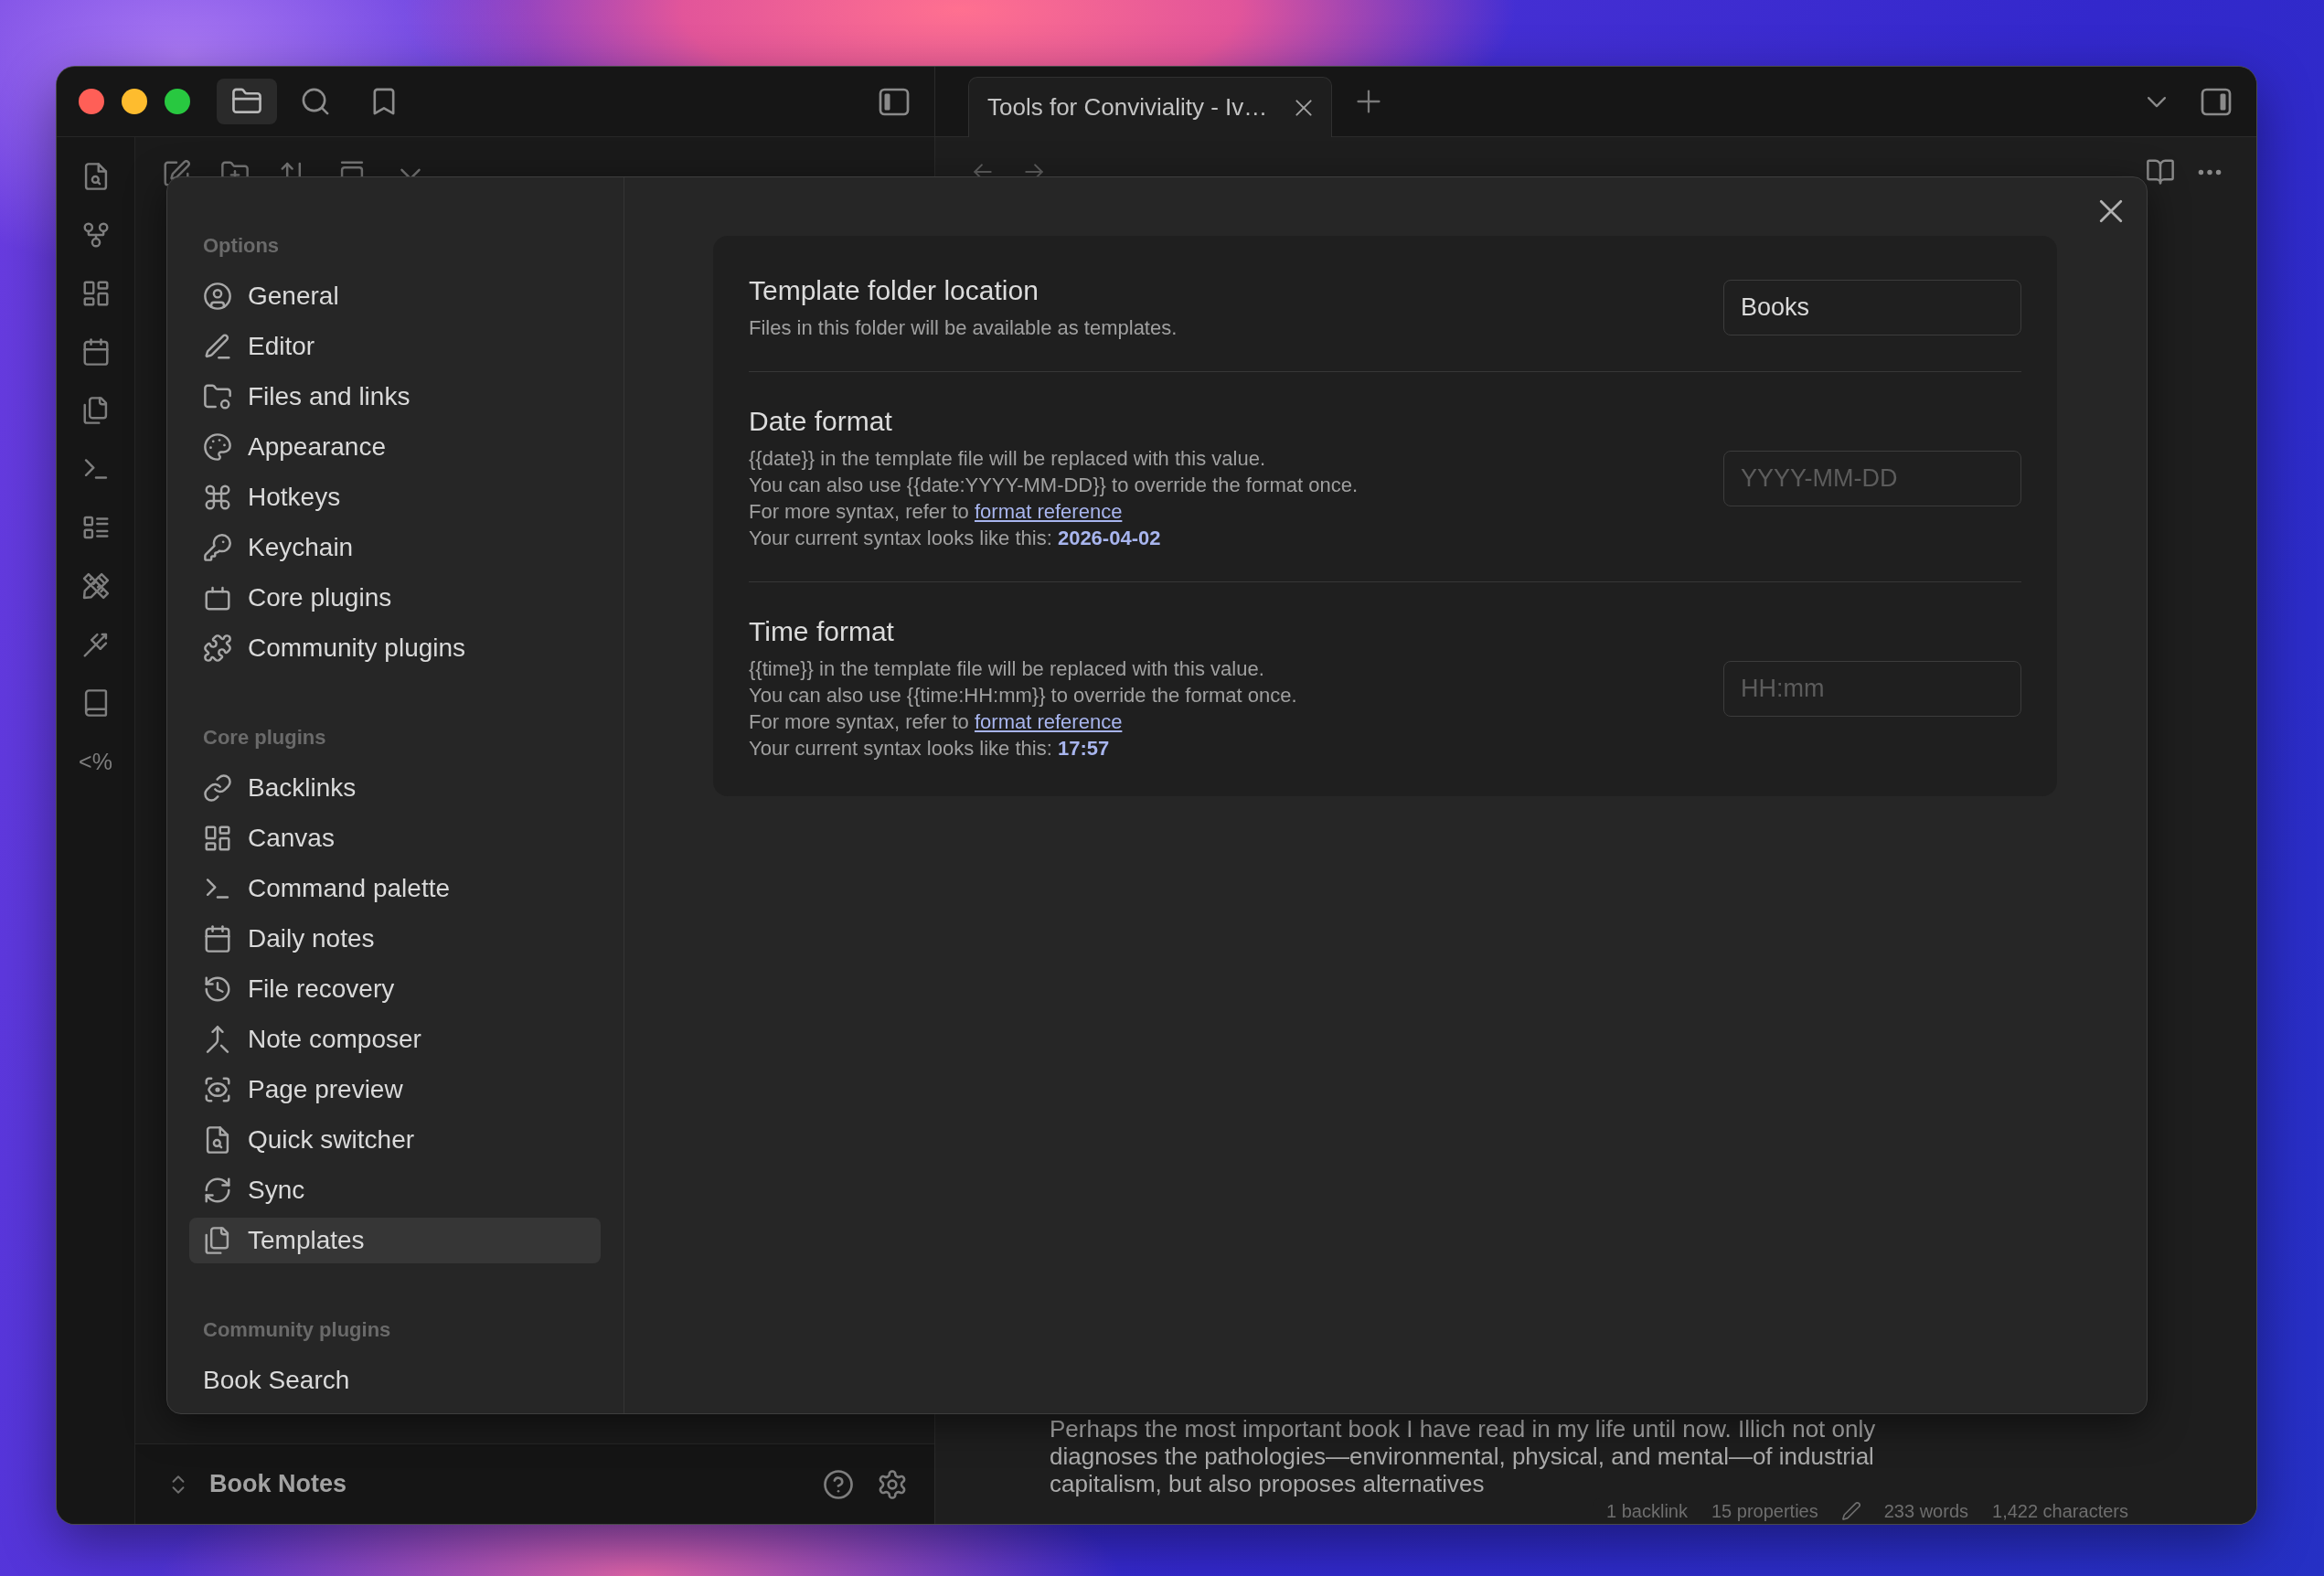 The image size is (2324, 1576). What do you see at coordinates (264, 738) in the screenshot?
I see `settings-section-title: Core plugins` at bounding box center [264, 738].